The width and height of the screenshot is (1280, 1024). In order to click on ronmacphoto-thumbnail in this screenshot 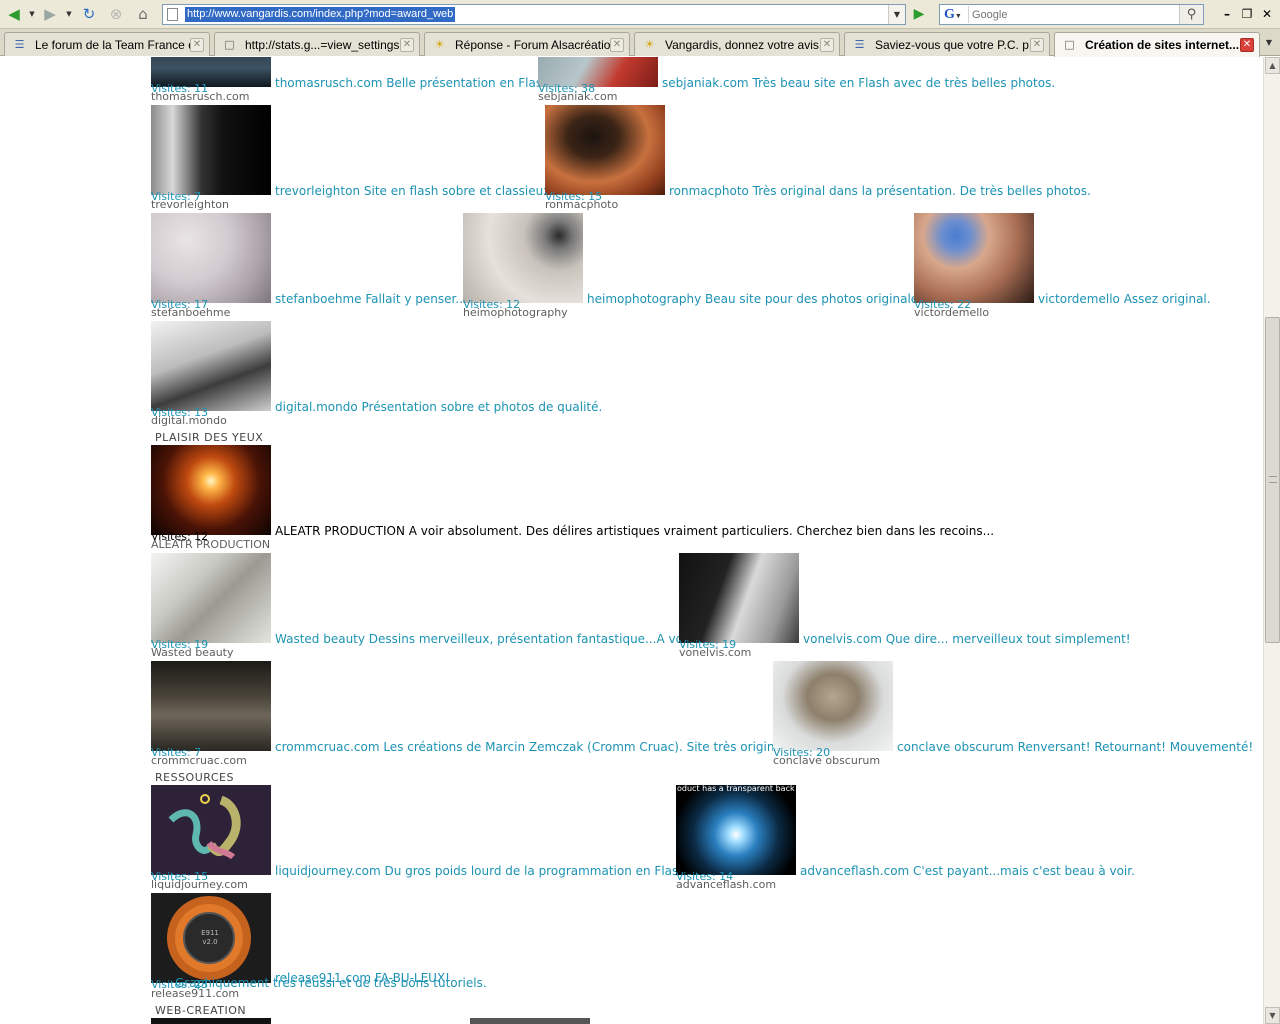, I will do `click(605, 150)`.